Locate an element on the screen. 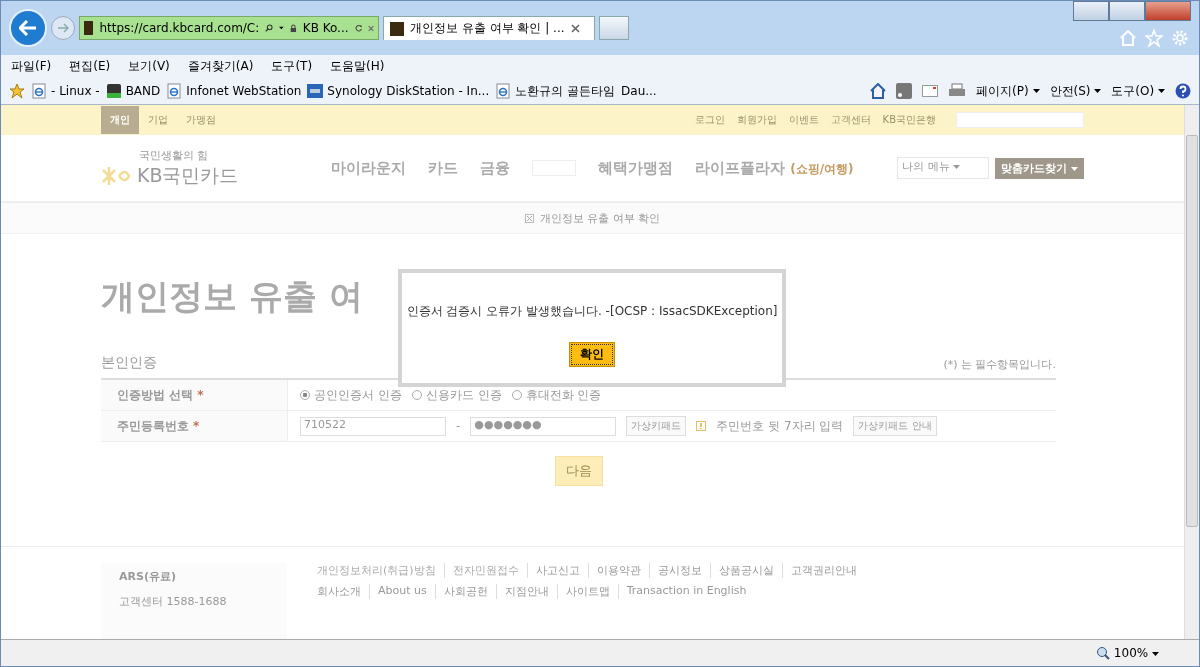 Image resolution: width=1200 pixels, height=667 pixels. menu-item: 파일(F) is located at coordinates (31, 66).